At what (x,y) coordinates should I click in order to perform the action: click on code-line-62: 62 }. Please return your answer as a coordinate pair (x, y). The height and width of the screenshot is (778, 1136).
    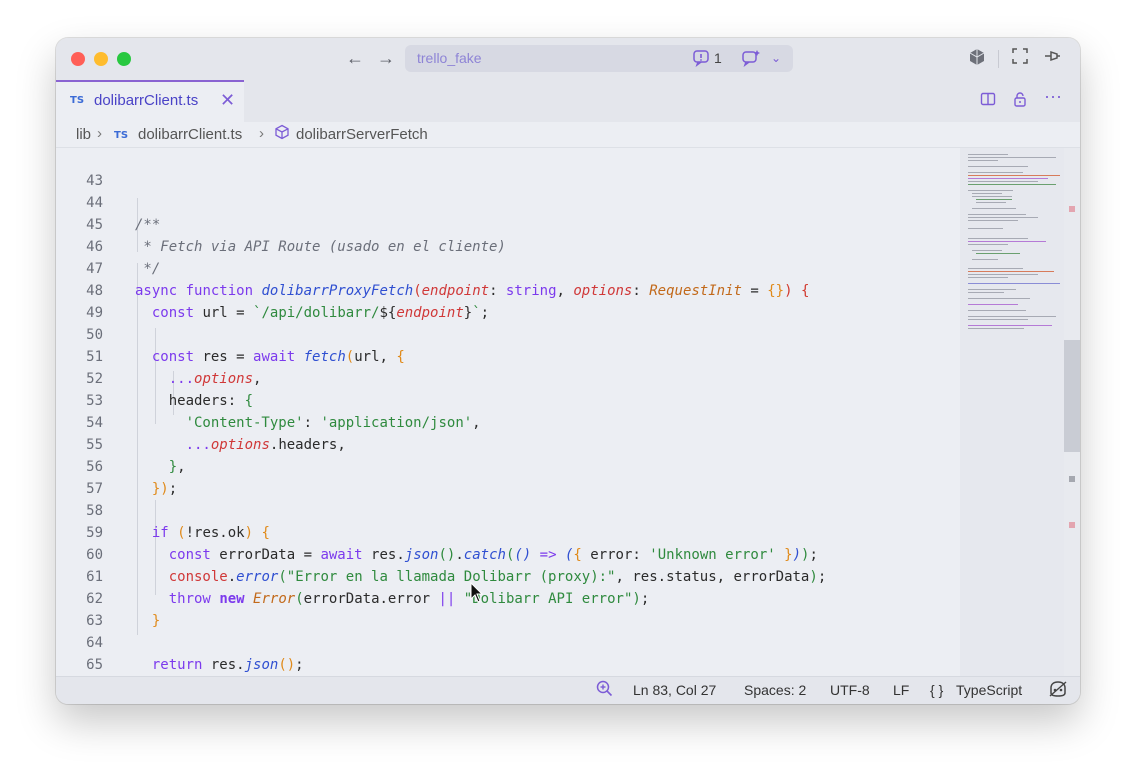
    Looking at the image, I should click on (508, 597).